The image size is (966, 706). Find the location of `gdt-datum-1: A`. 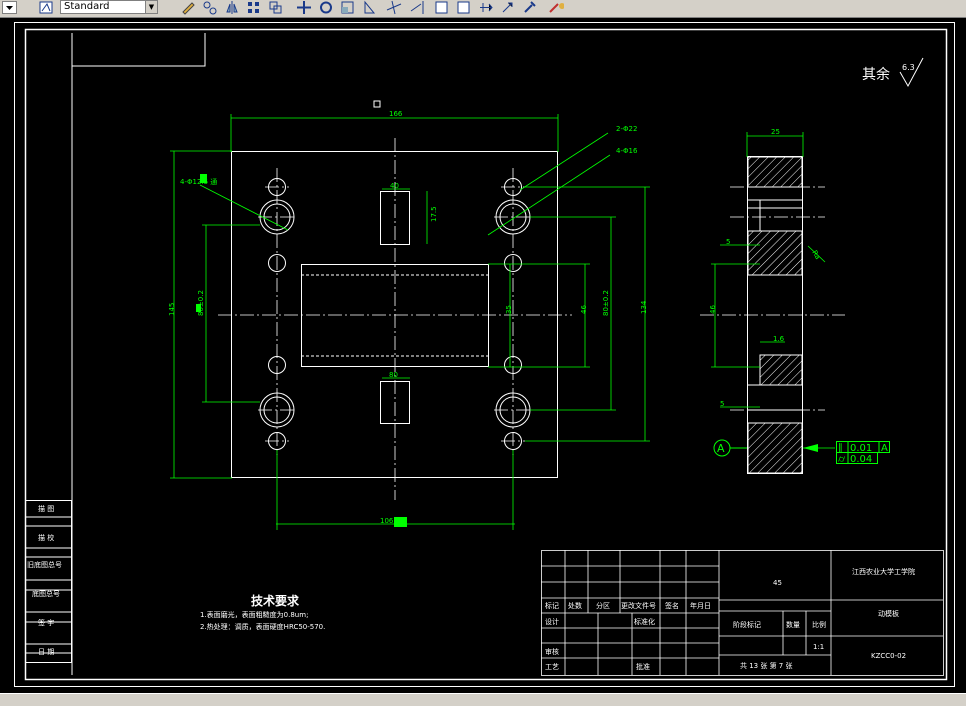

gdt-datum-1: A is located at coordinates (884, 448).